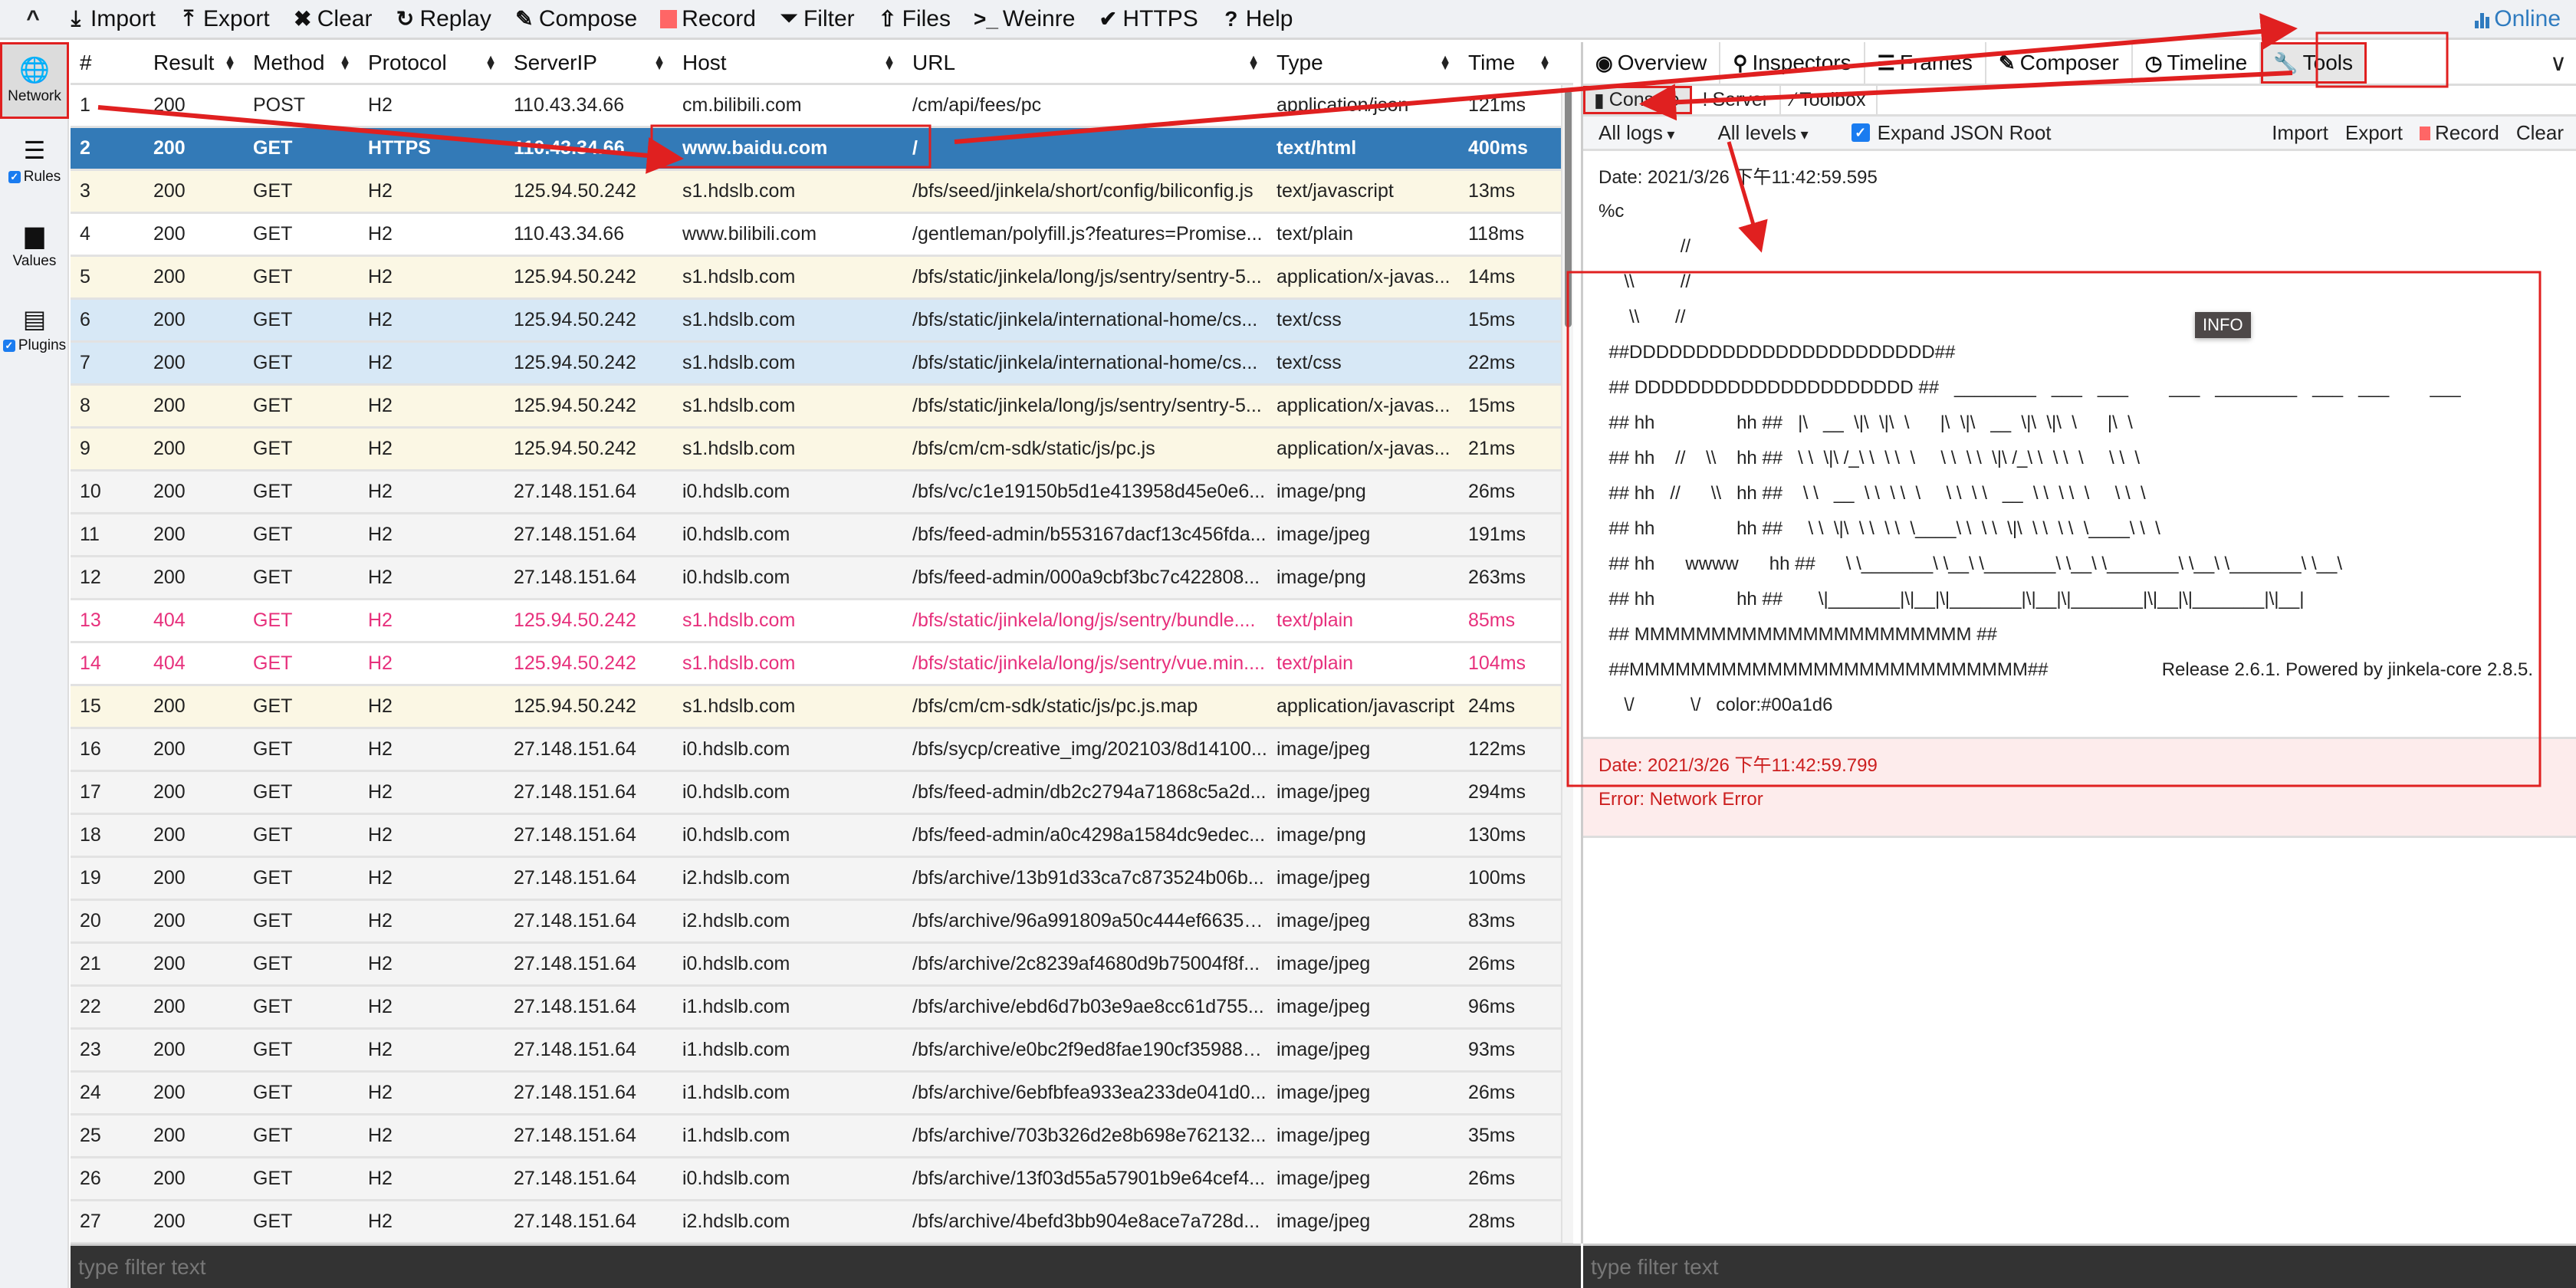  Describe the element at coordinates (1568, 209) in the screenshot. I see `scrollbar-thumb` at that location.